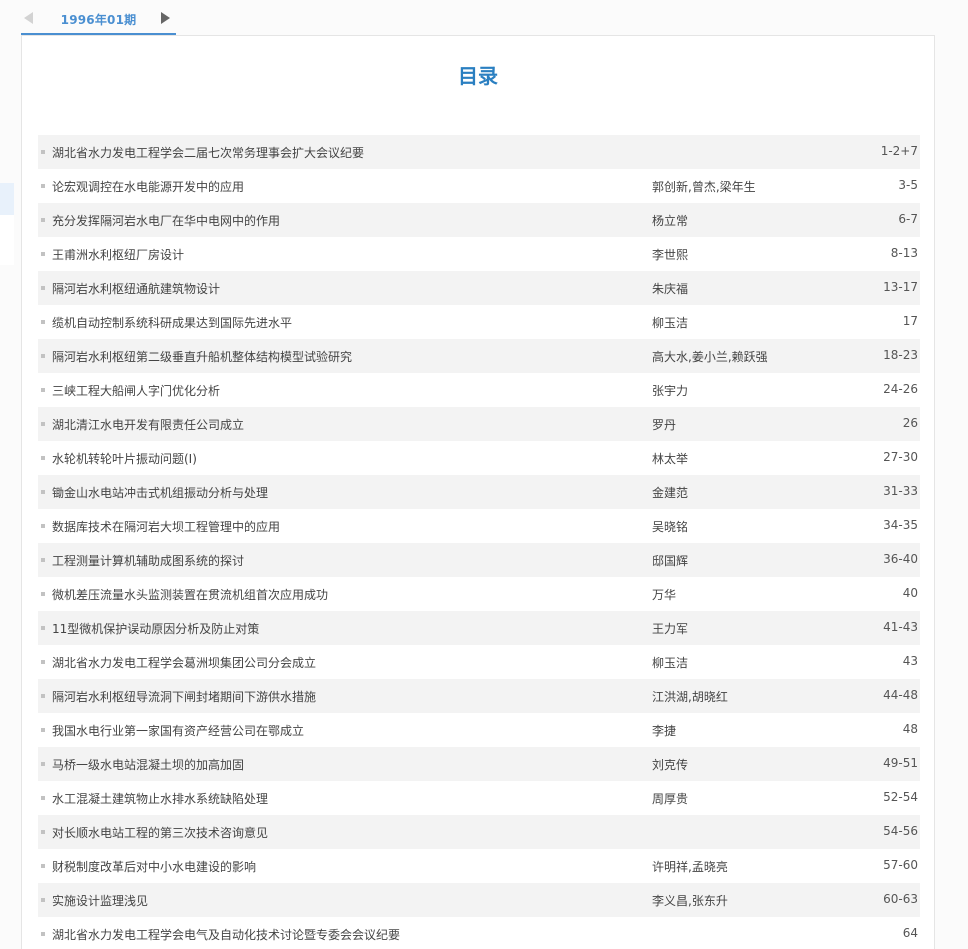  Describe the element at coordinates (910, 933) in the screenshot. I see `article-pages: 64` at that location.